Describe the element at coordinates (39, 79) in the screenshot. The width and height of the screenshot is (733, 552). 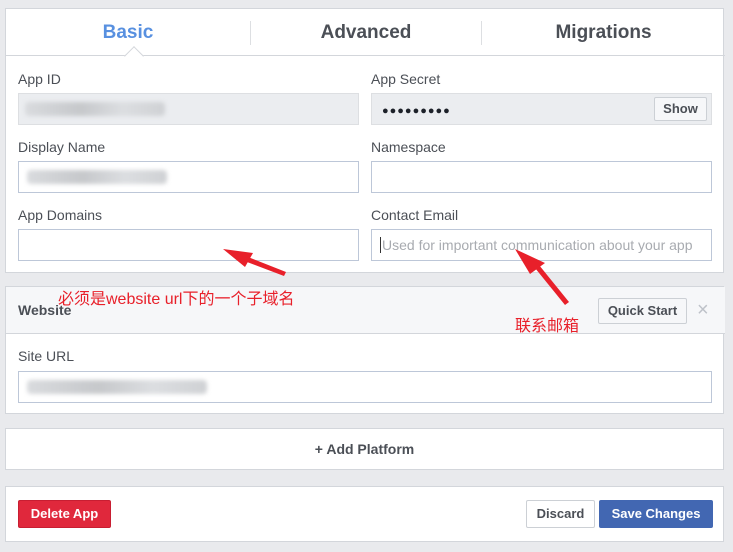
I see `app-id-label: App ID` at that location.